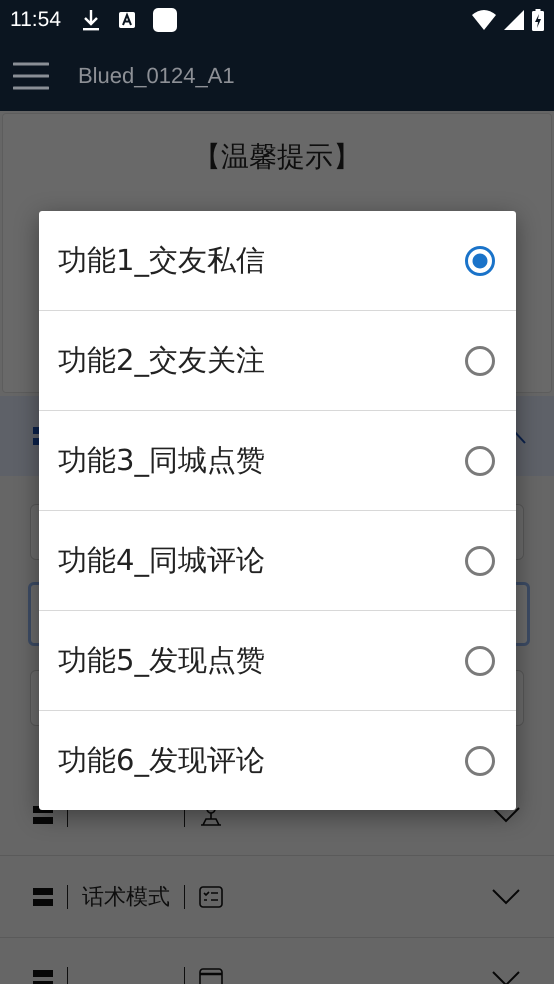  I want to click on option-row: 功能2_交友关注, so click(277, 361).